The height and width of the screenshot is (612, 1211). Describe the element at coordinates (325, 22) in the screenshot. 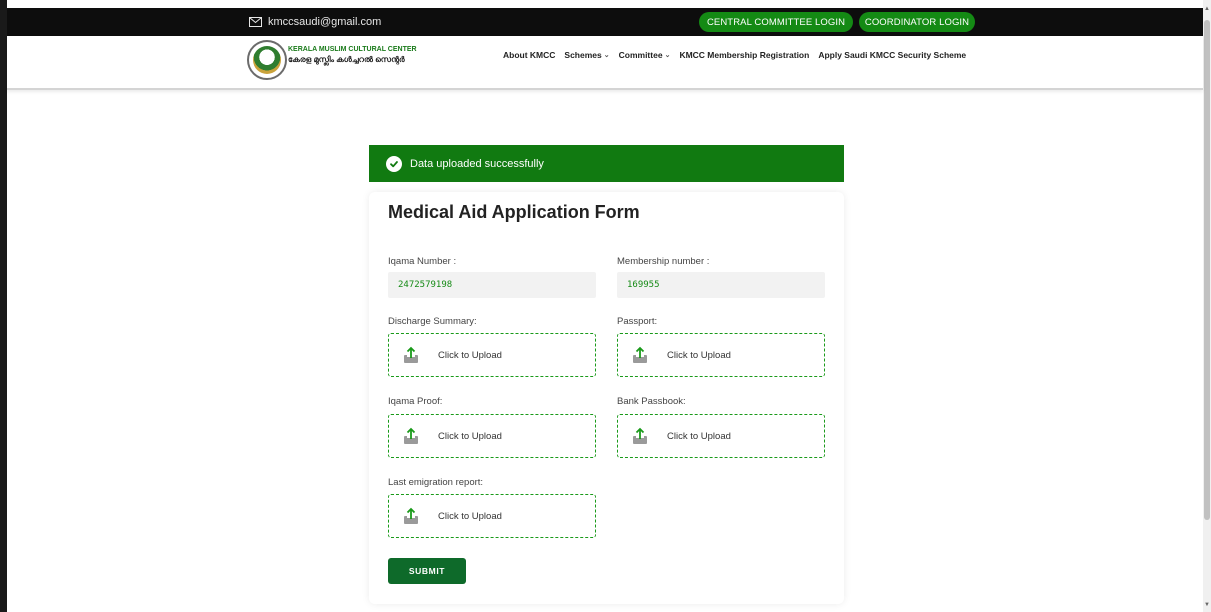

I see `contact-email-text: kmccsaudi@gmail.com` at that location.